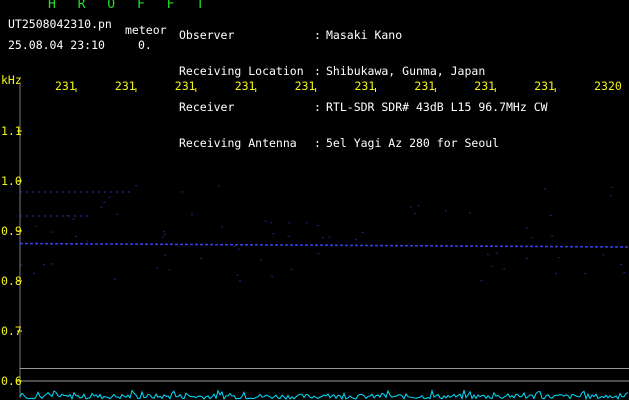  I want to click on x-tick-label: 2320, so click(608, 86).